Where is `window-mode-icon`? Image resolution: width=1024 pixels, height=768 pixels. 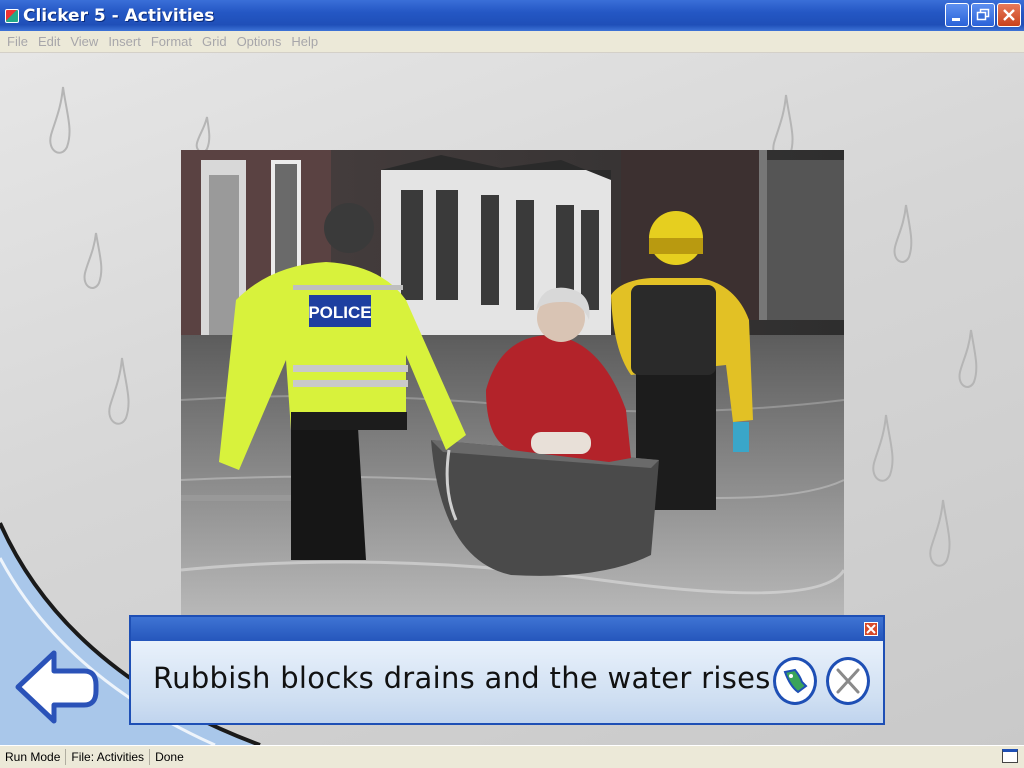 window-mode-icon is located at coordinates (1010, 756).